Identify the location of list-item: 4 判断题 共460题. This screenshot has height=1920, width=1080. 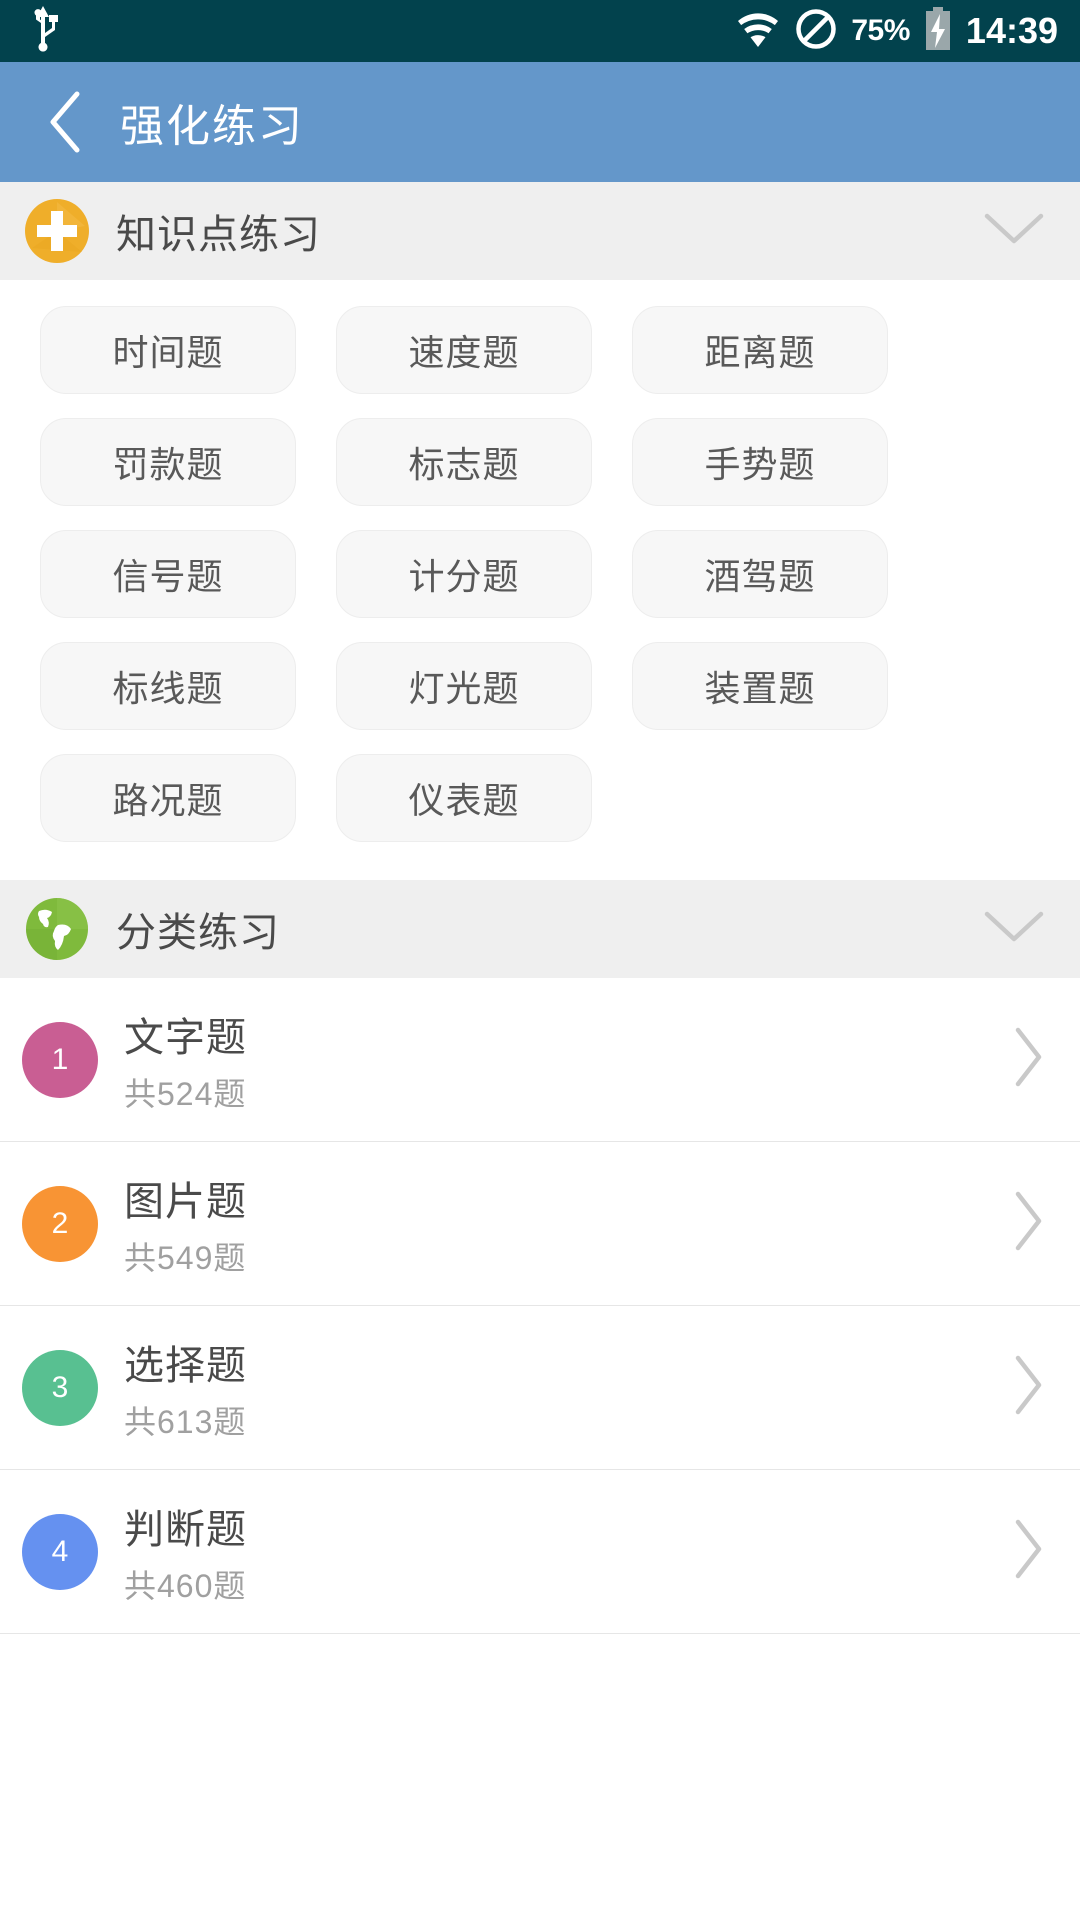
(540, 1552).